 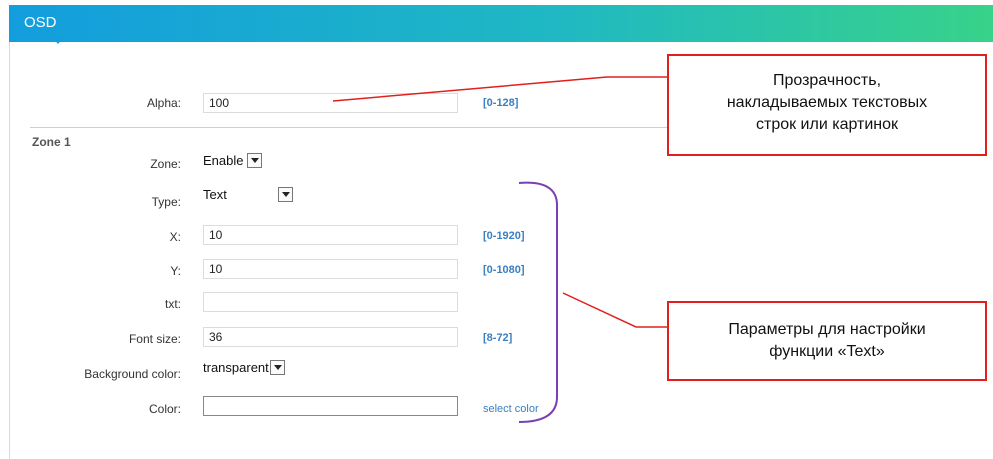 I want to click on text-params-brace, so click(x=538, y=302).